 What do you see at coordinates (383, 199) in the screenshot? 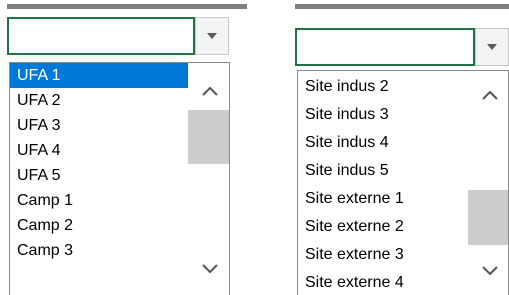
I see `list-item-site-externe-1: Site externe 1` at bounding box center [383, 199].